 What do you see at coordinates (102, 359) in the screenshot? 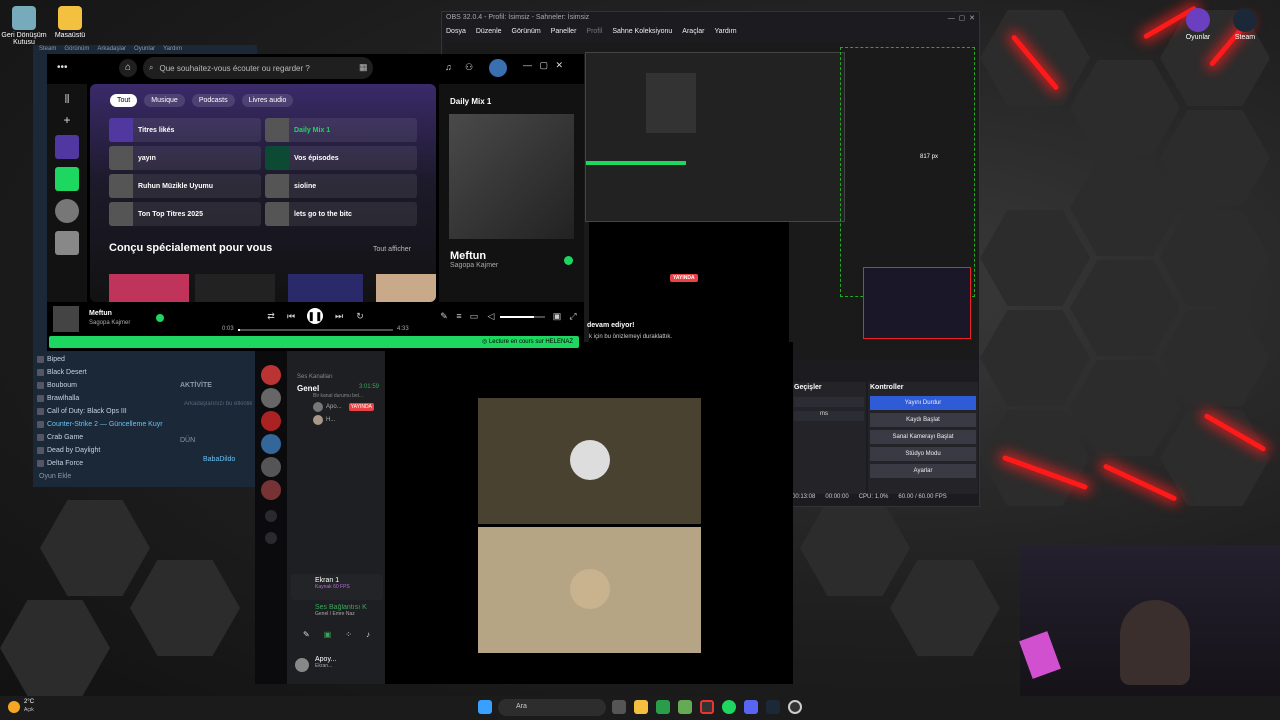
I see `game-item: Biped` at bounding box center [102, 359].